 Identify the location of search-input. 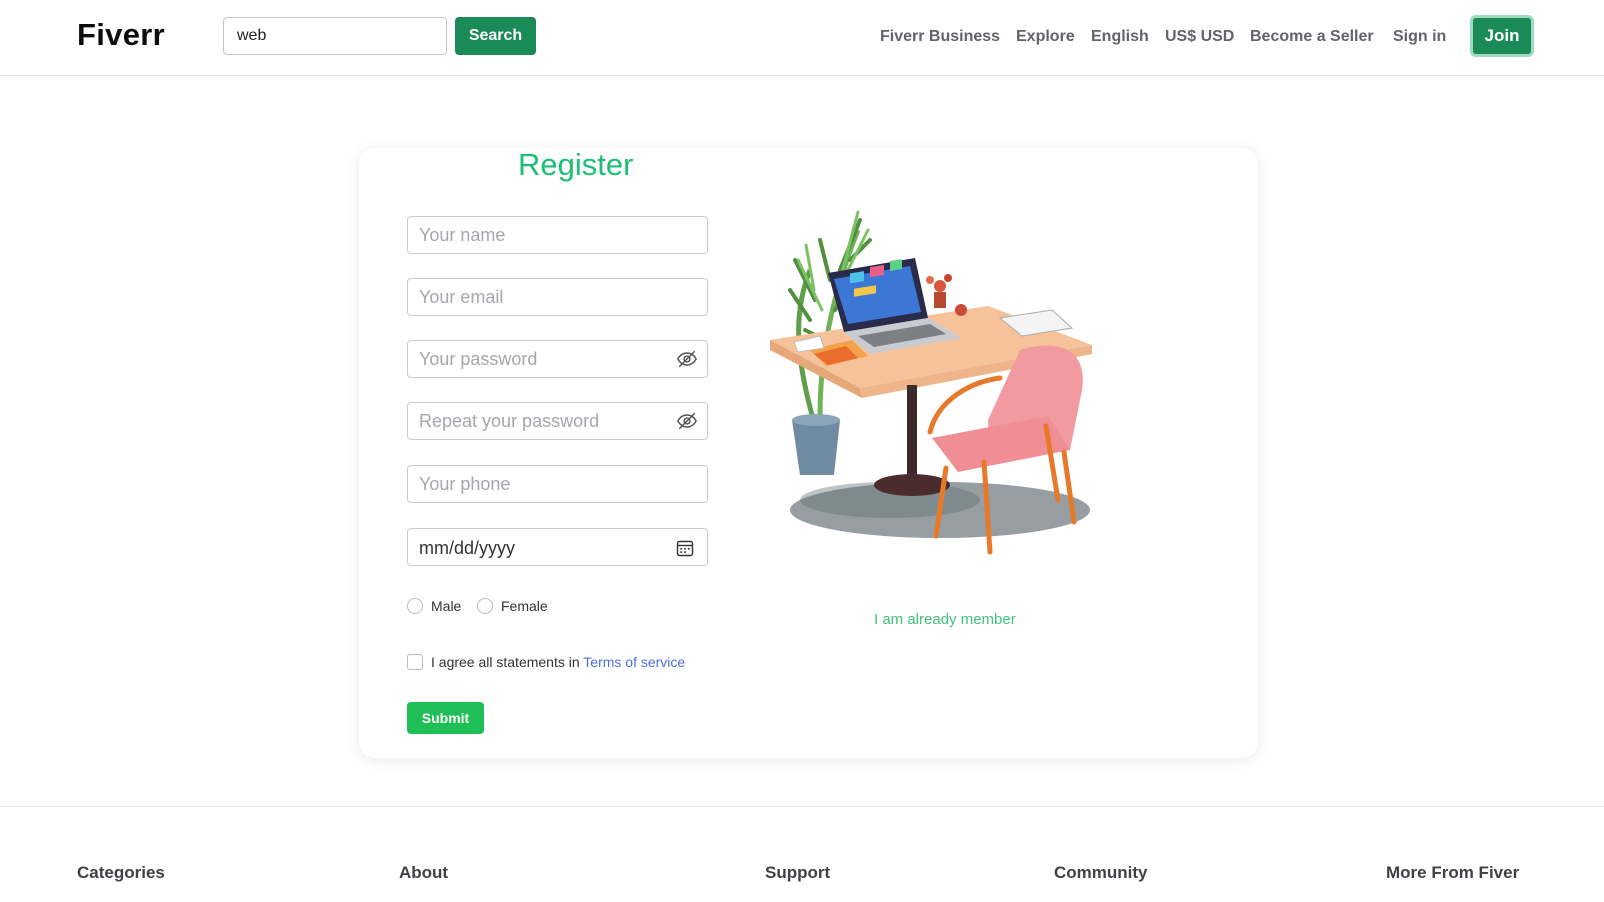
(335, 36).